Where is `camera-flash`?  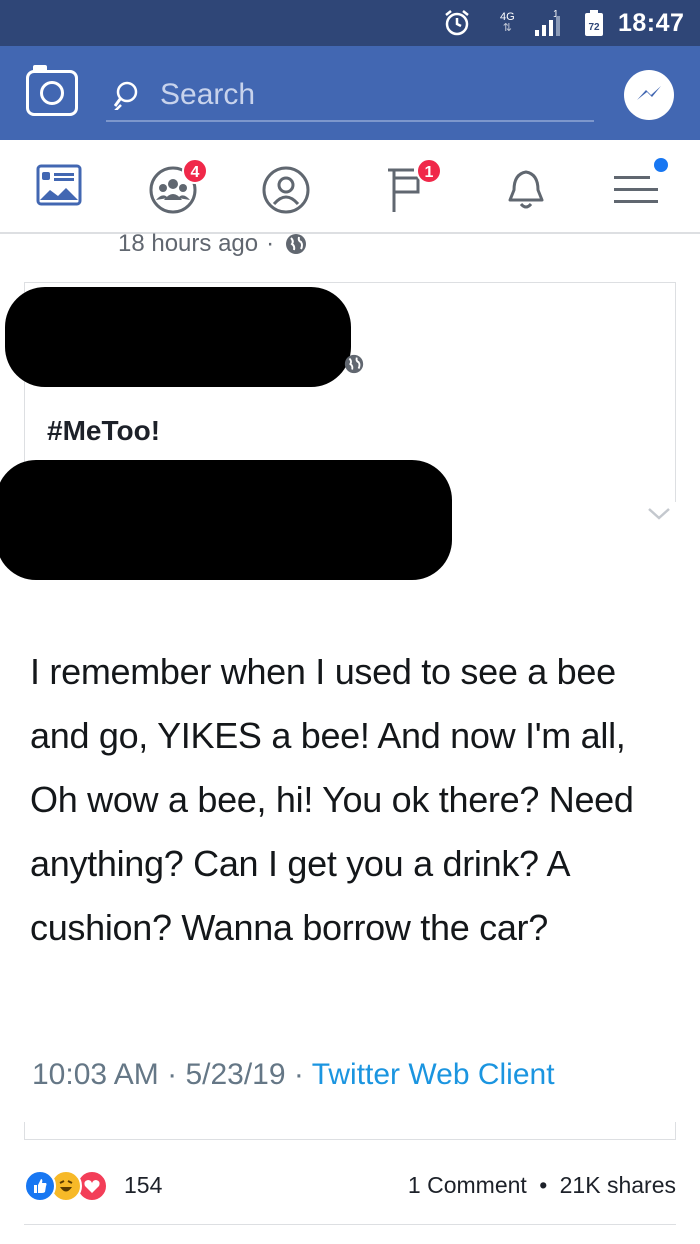
camera-flash is located at coordinates (40, 69).